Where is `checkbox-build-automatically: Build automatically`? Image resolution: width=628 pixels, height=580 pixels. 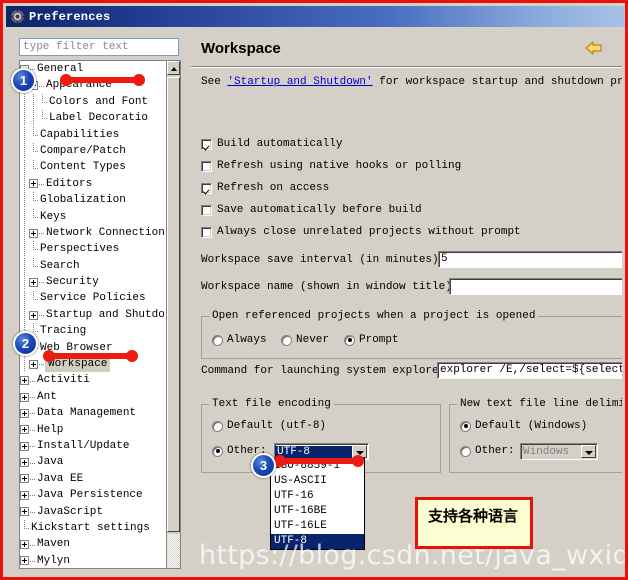 checkbox-build-automatically: Build automatically is located at coordinates (271, 144).